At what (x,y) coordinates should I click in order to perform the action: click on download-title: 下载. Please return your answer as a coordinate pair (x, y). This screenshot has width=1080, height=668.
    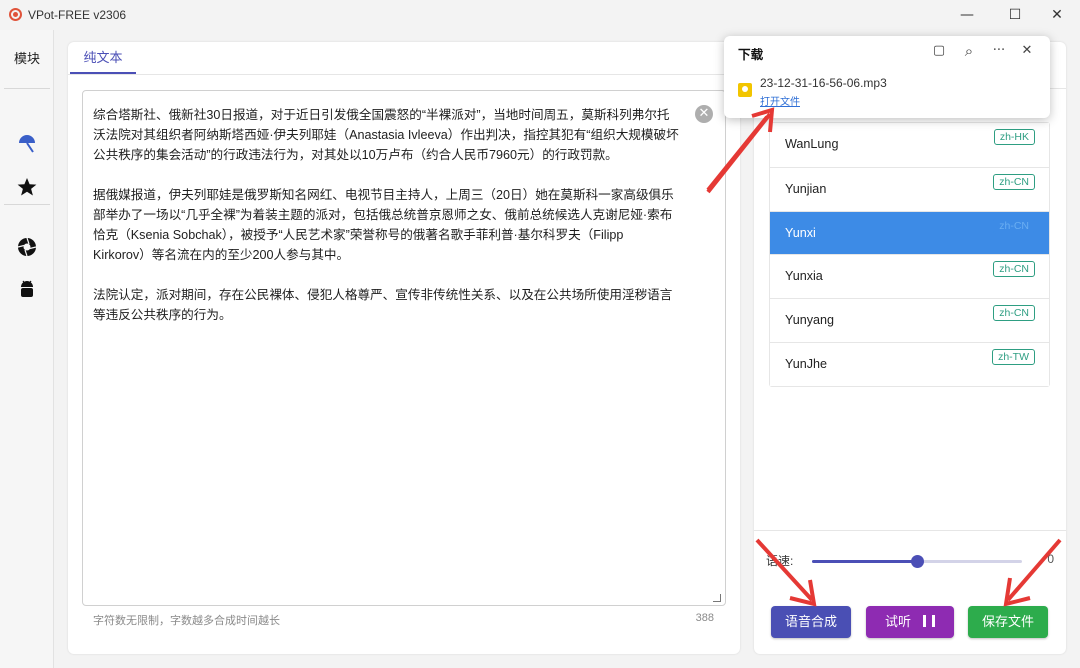
    Looking at the image, I should click on (751, 55).